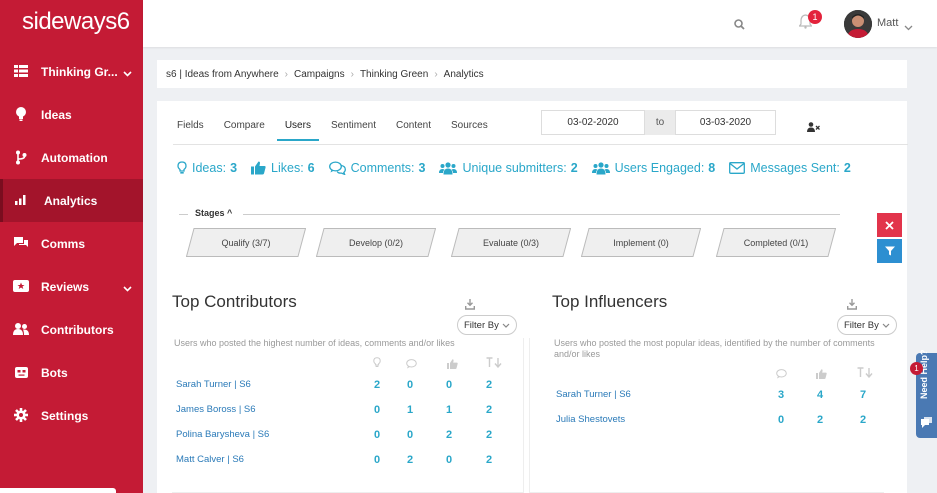  What do you see at coordinates (76, 21) in the screenshot?
I see `logo: sideways6` at bounding box center [76, 21].